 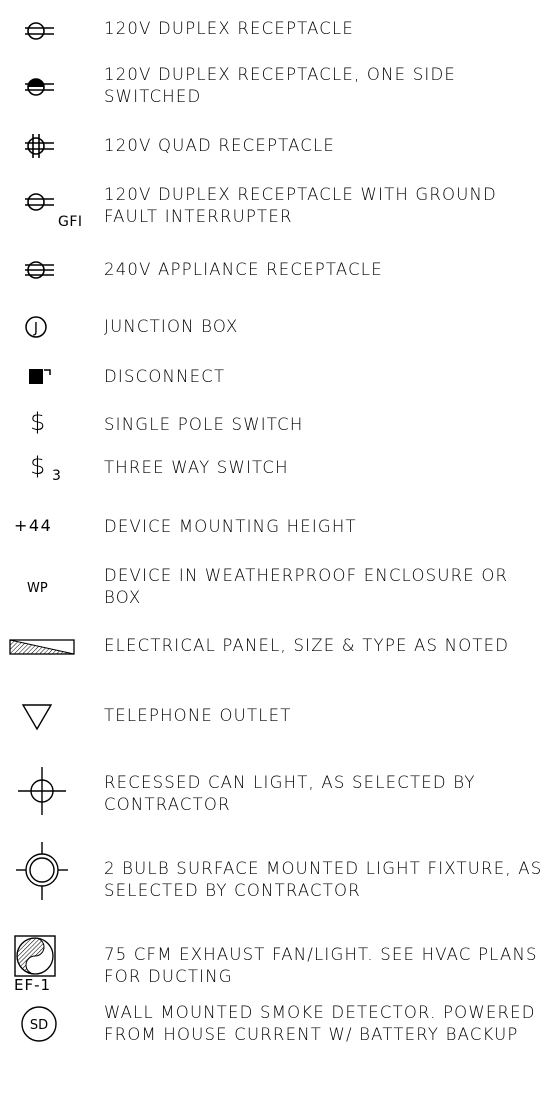 What do you see at coordinates (171, 326) in the screenshot?
I see `legend-label: JUNCTION BOX` at bounding box center [171, 326].